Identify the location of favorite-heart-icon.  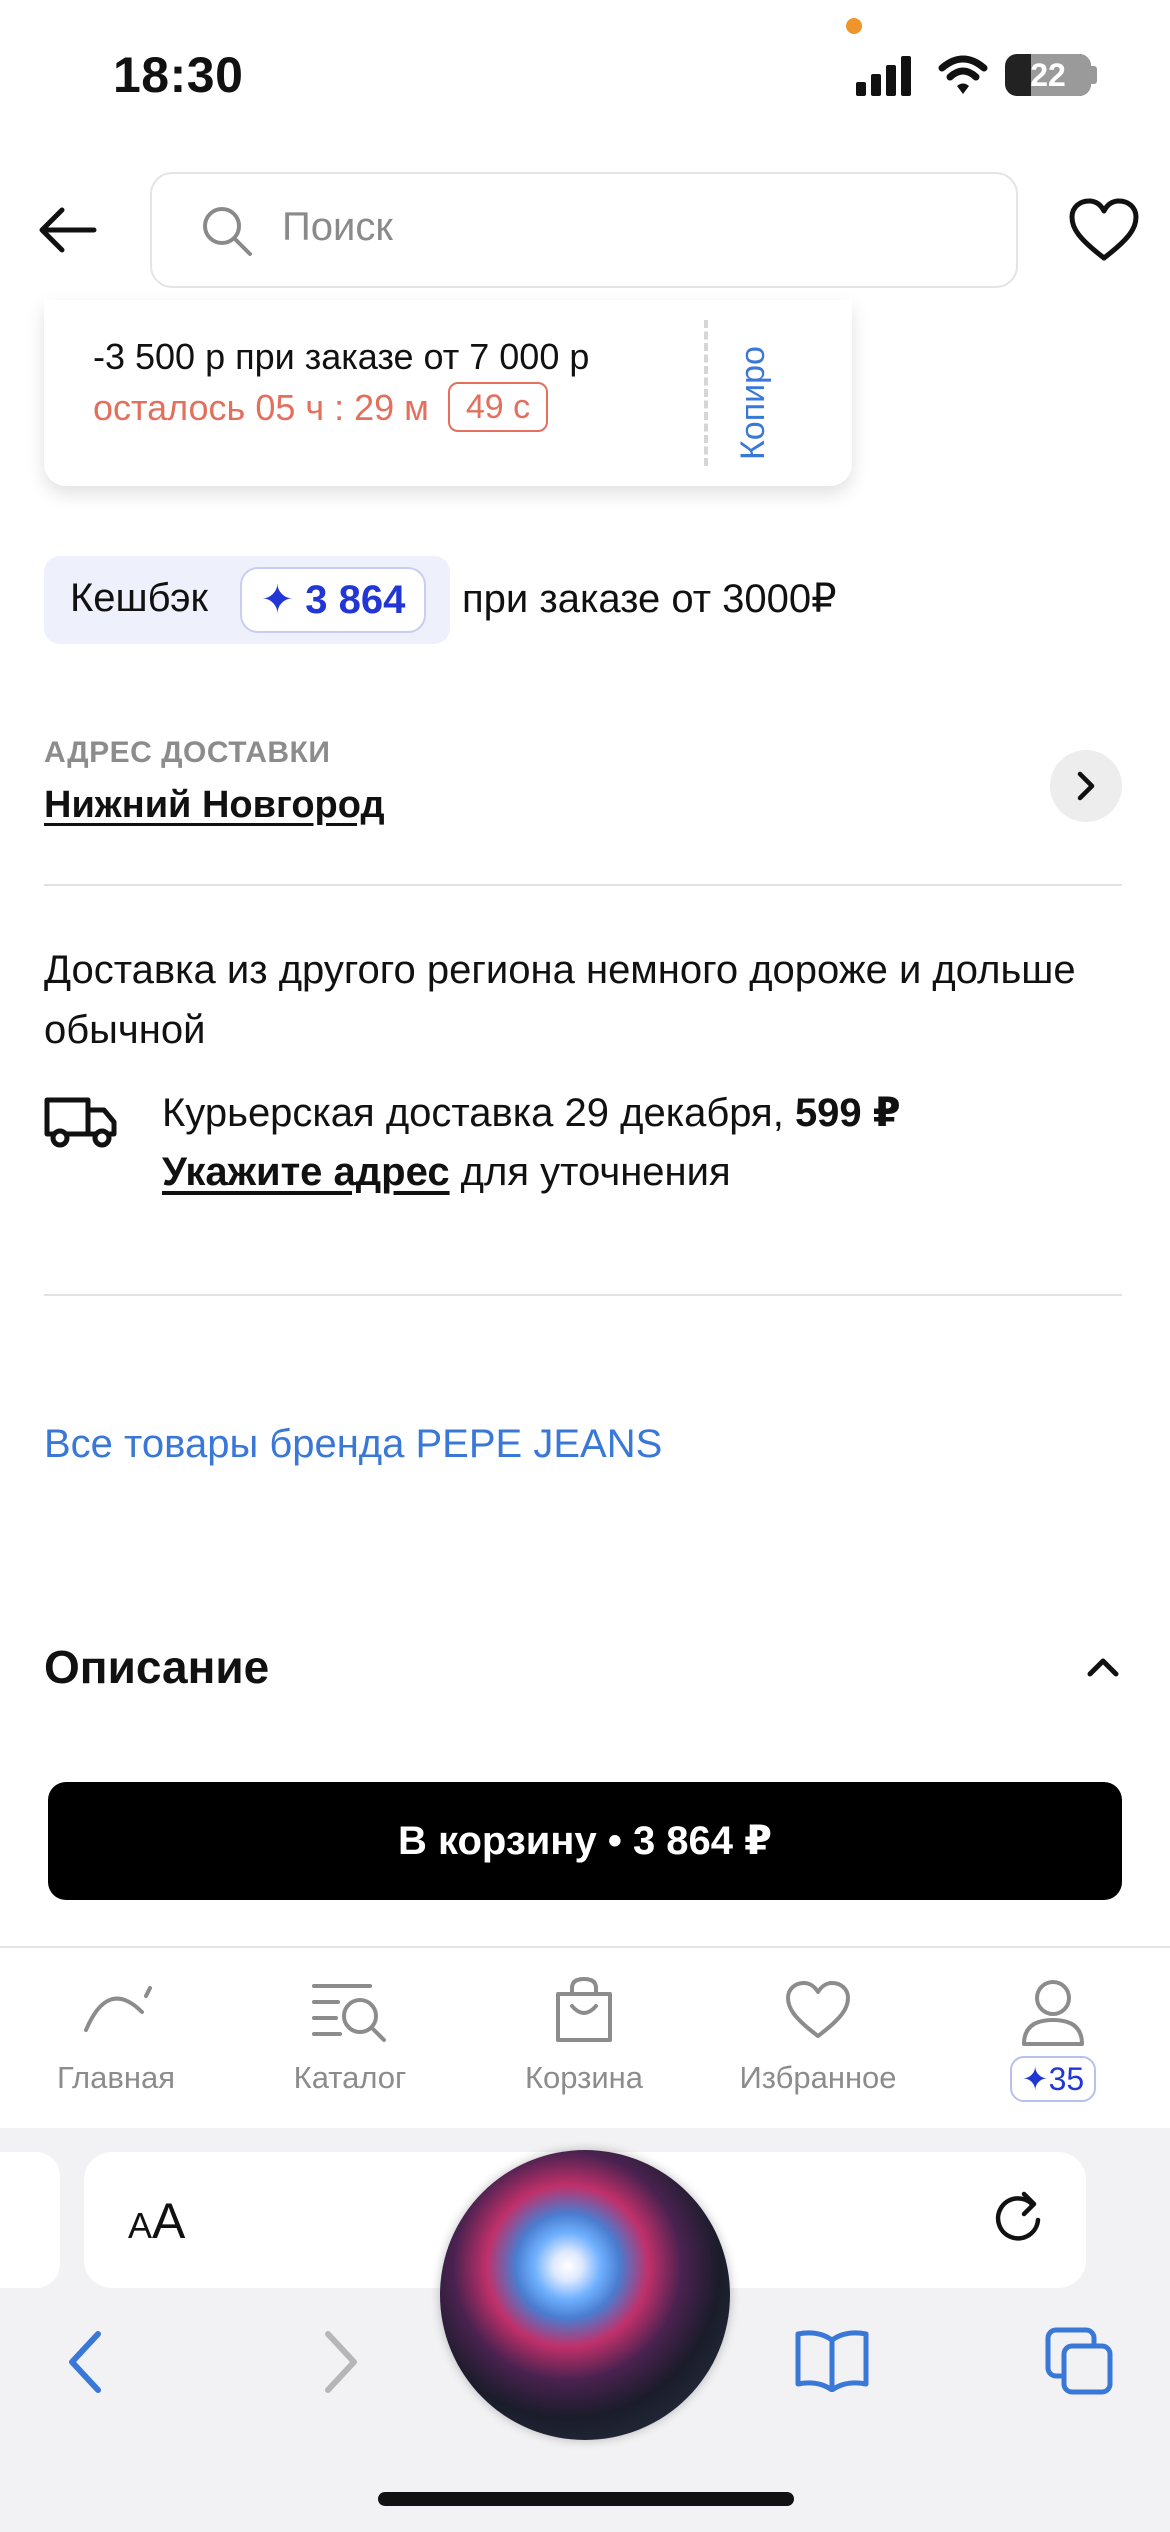
(1104, 230).